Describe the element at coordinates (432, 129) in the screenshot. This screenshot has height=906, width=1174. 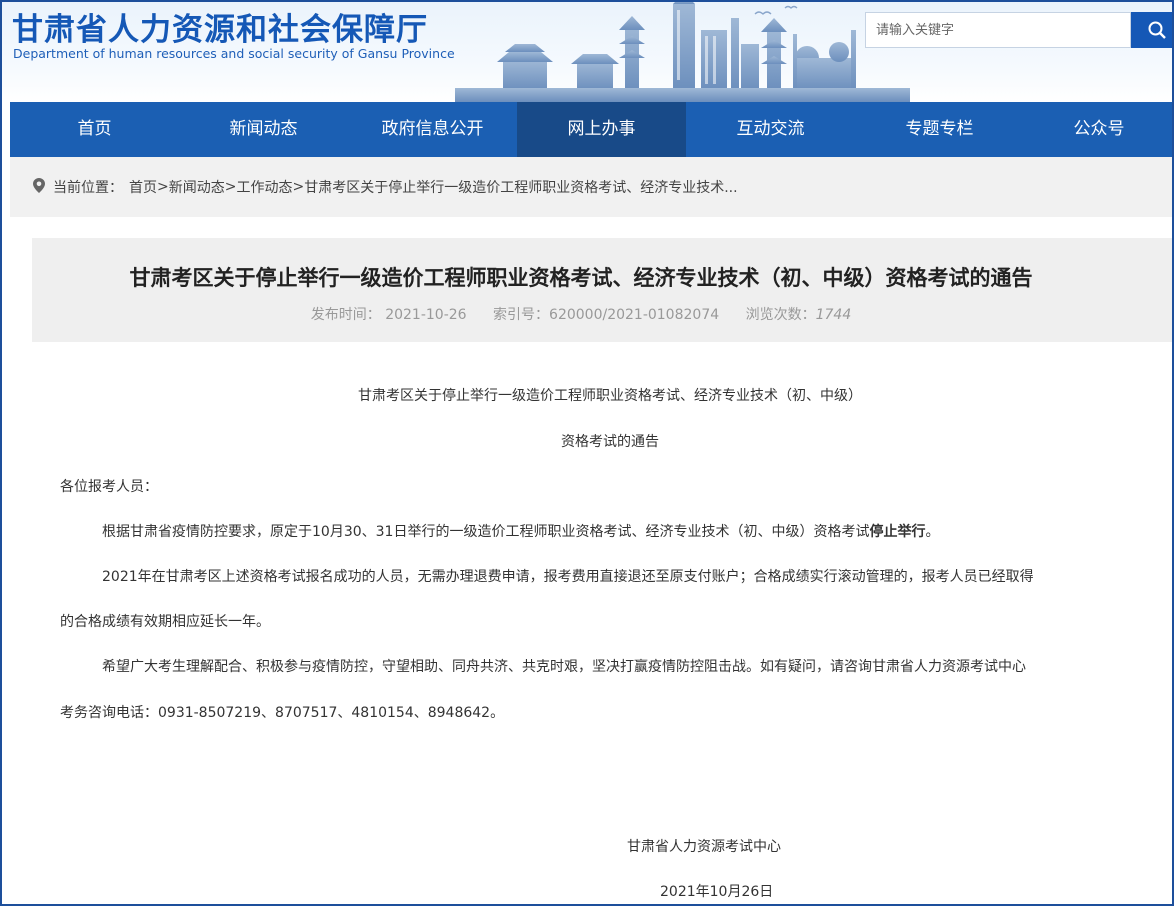
I see `nav-item-gov-info: 政府信息公开` at that location.